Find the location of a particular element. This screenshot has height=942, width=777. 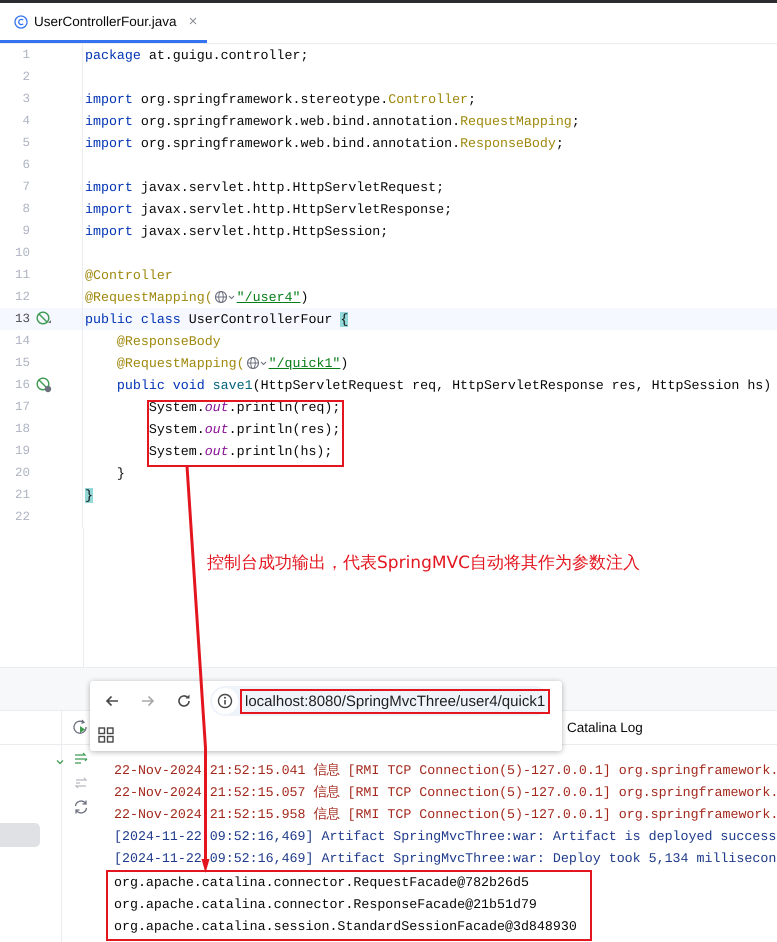

console-line: org.apache.catalina.connector.RequestFacade@782b26d5 is located at coordinates (322, 883).